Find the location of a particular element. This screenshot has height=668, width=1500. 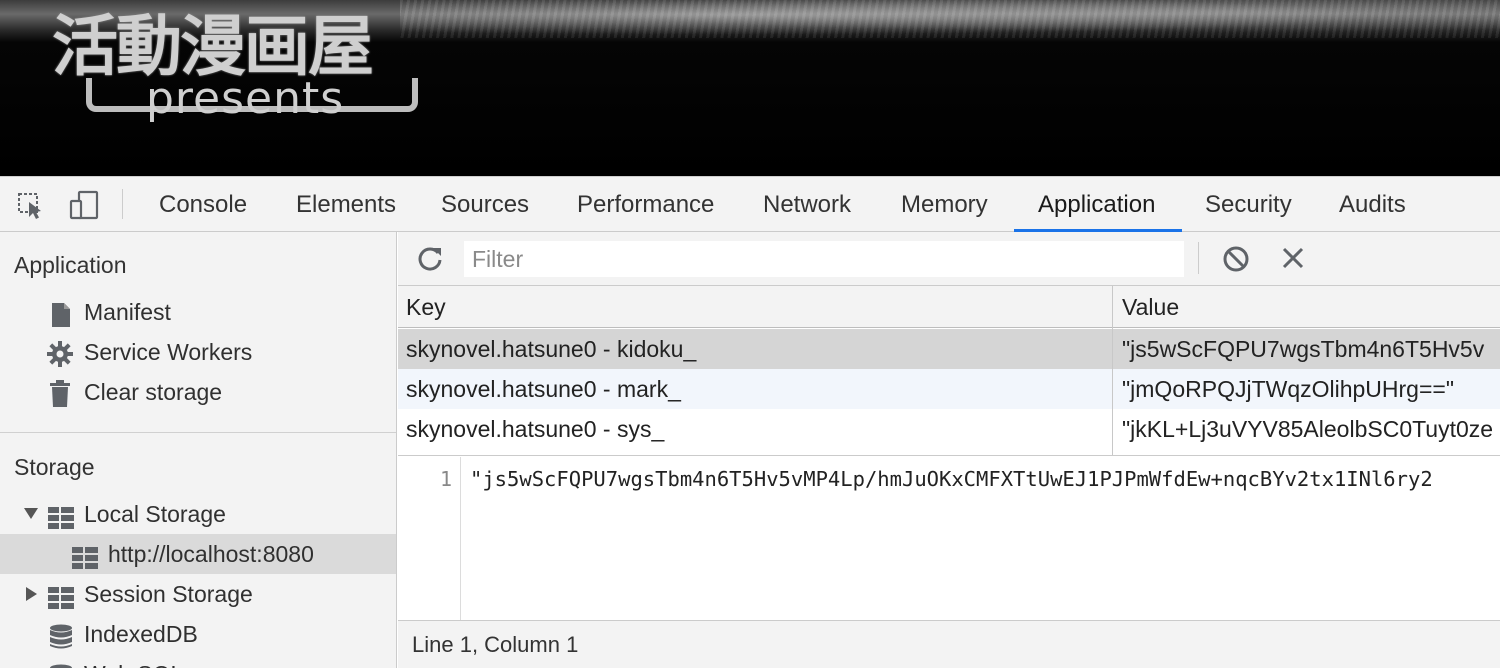

tab-console: Console is located at coordinates (203, 204).